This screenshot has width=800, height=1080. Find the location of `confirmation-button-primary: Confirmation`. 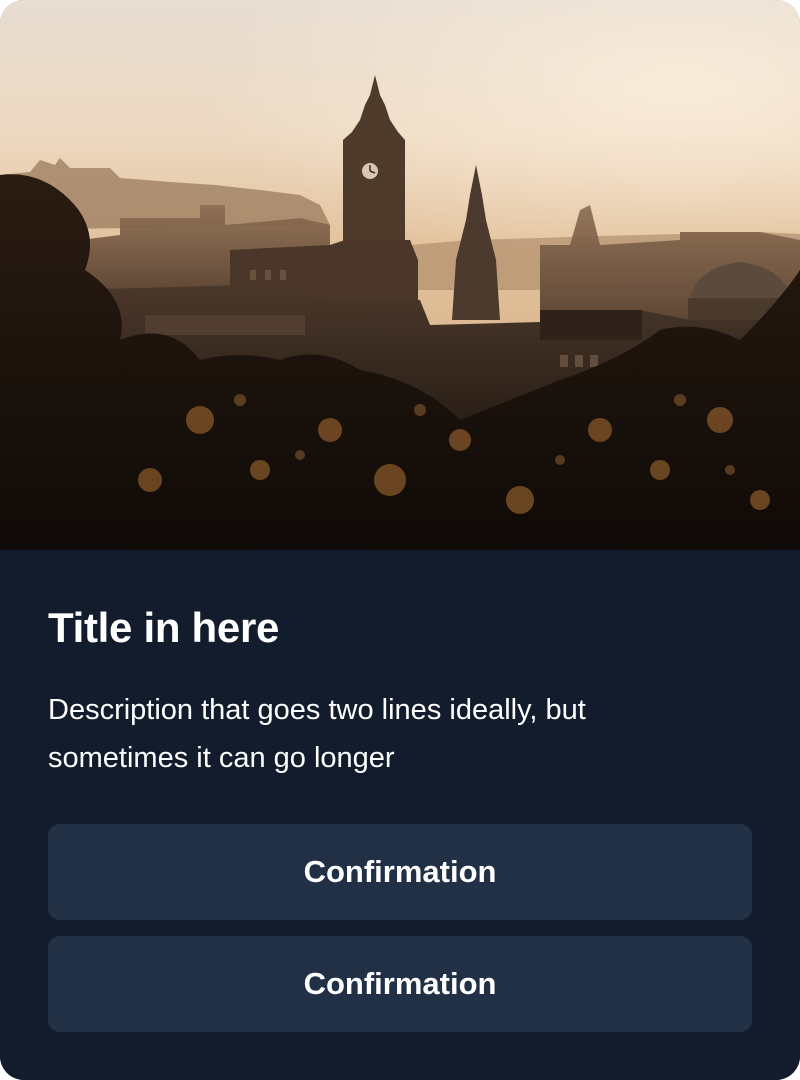

confirmation-button-primary: Confirmation is located at coordinates (400, 872).